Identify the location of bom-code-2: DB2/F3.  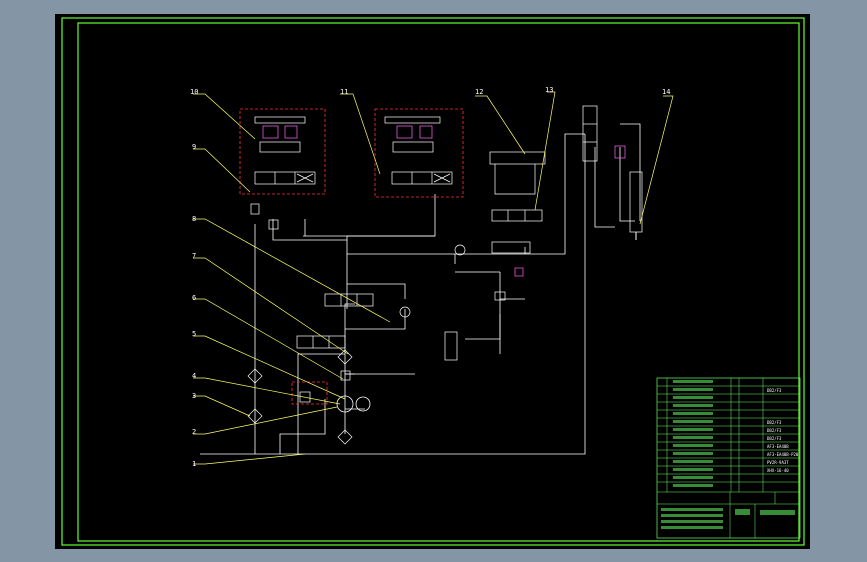
(774, 422).